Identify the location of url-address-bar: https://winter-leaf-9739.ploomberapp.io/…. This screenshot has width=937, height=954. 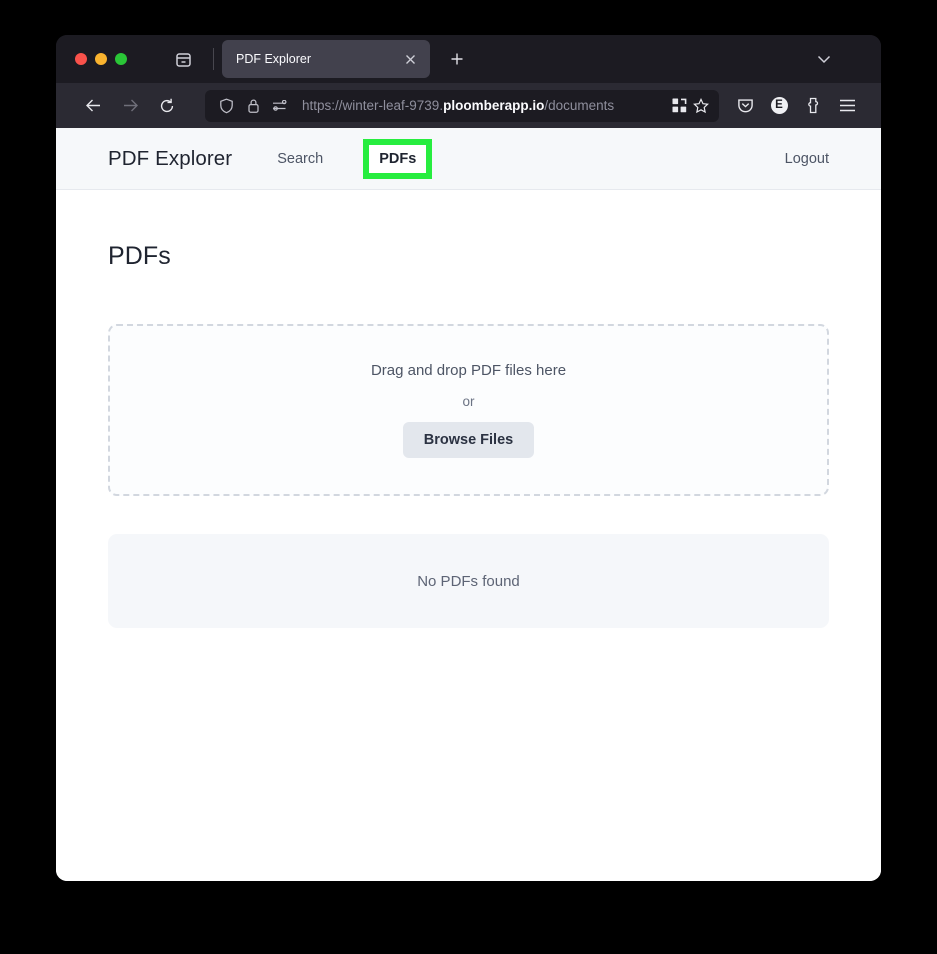
(462, 105).